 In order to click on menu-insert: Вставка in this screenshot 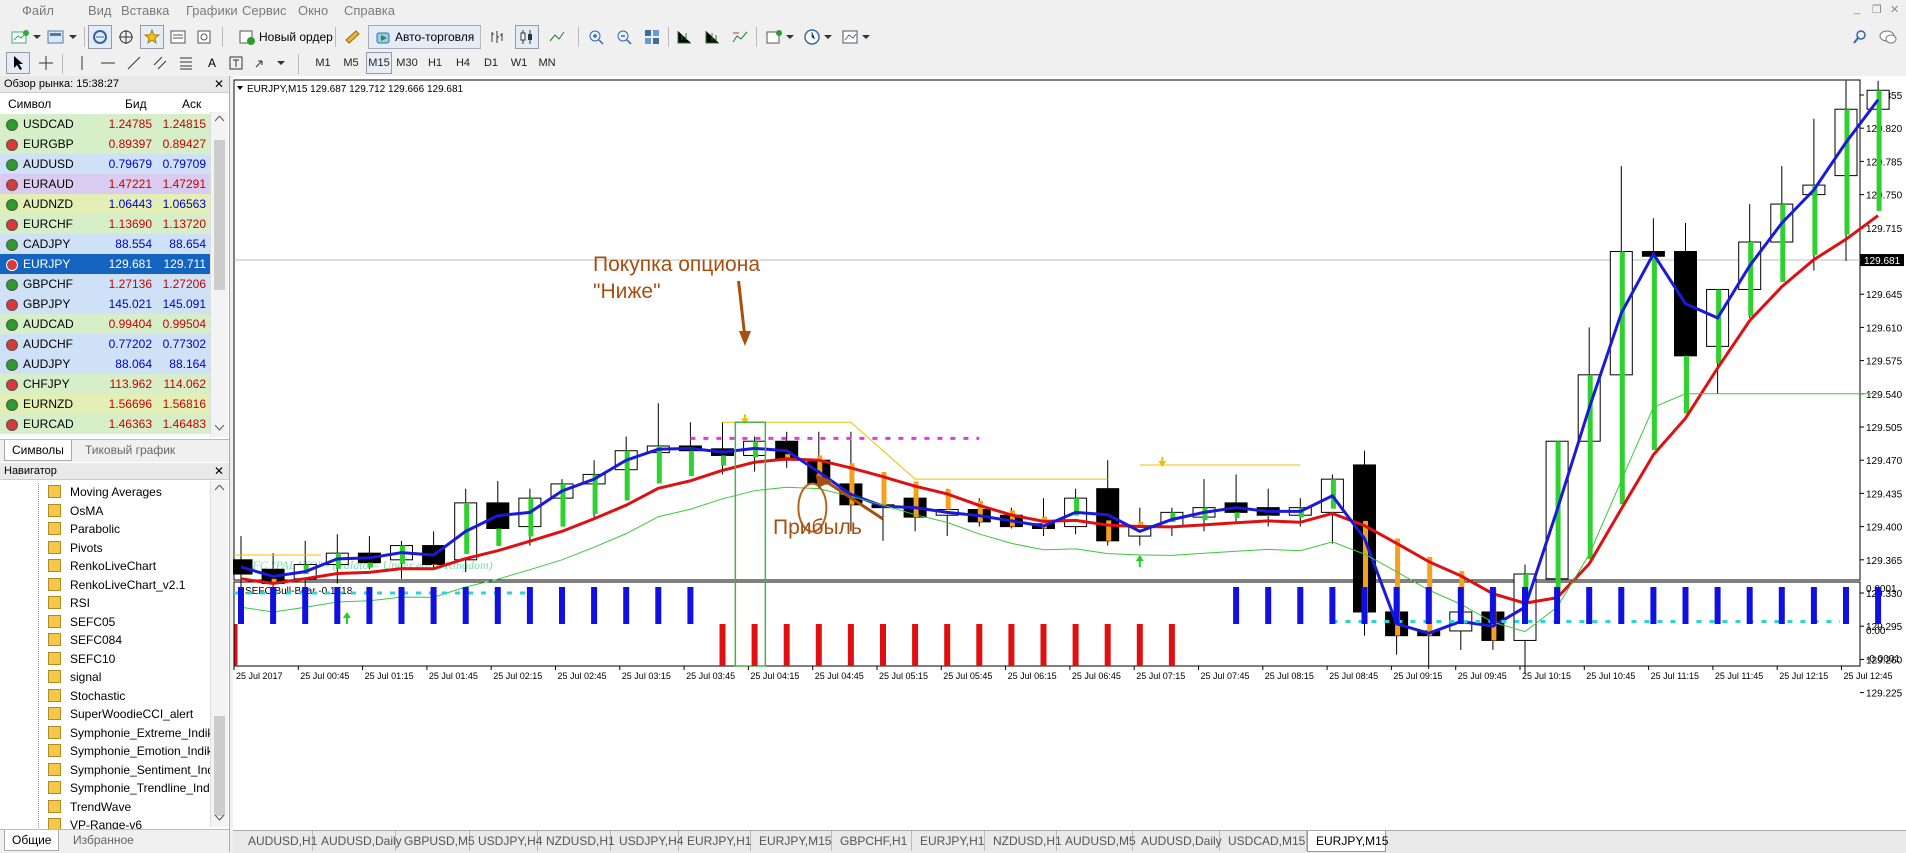, I will do `click(145, 10)`.